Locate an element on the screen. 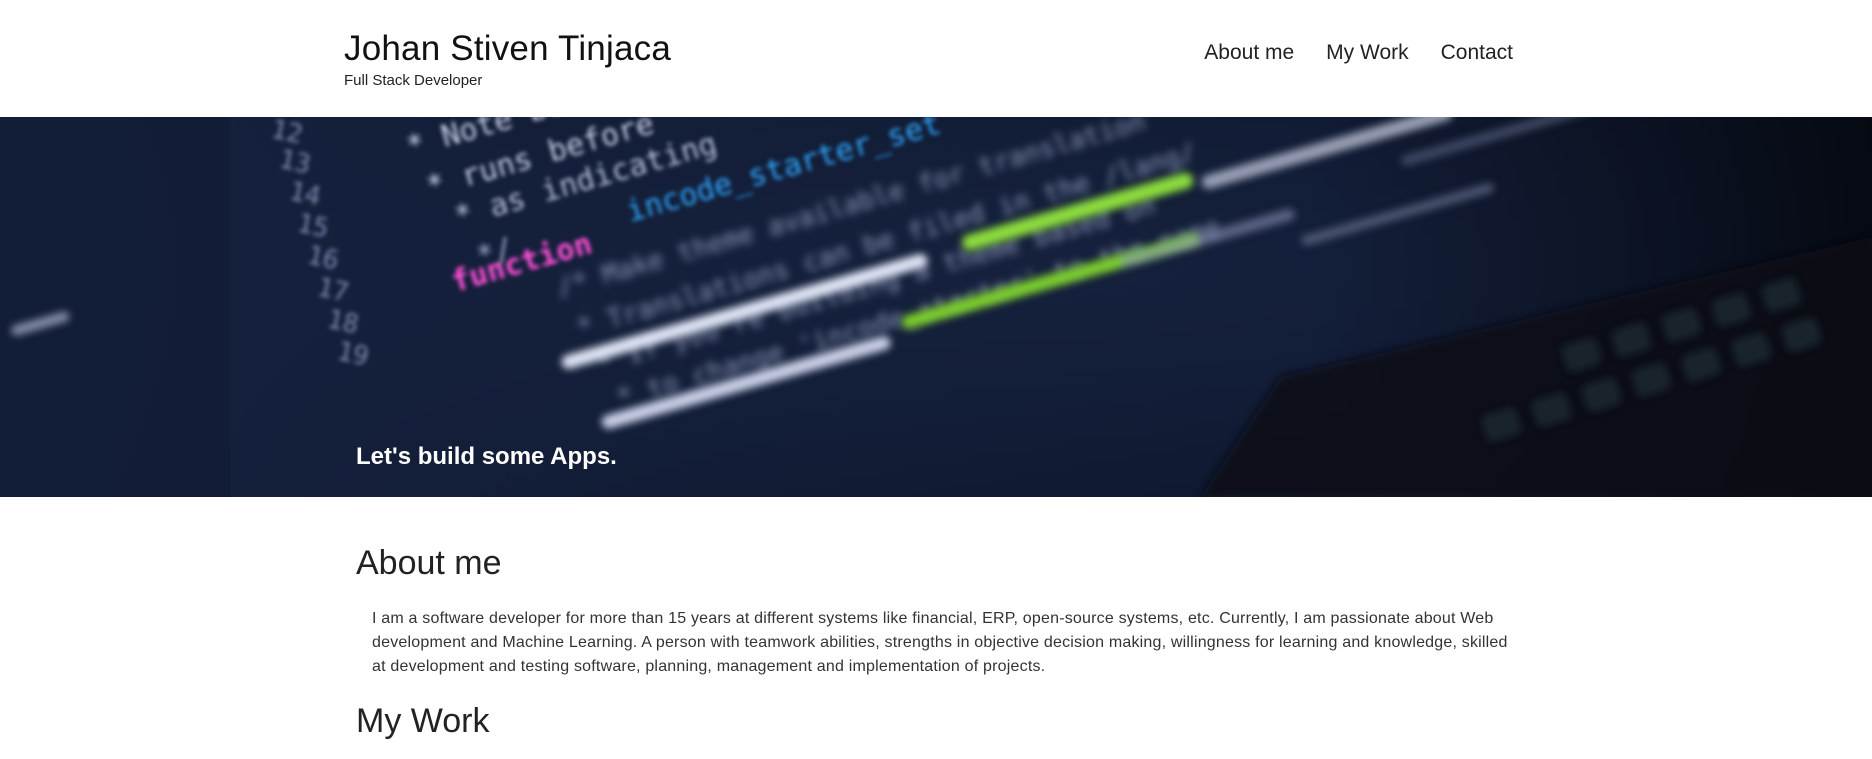 The height and width of the screenshot is (759, 1872). my-work-section-title: My Work is located at coordinates (423, 721).